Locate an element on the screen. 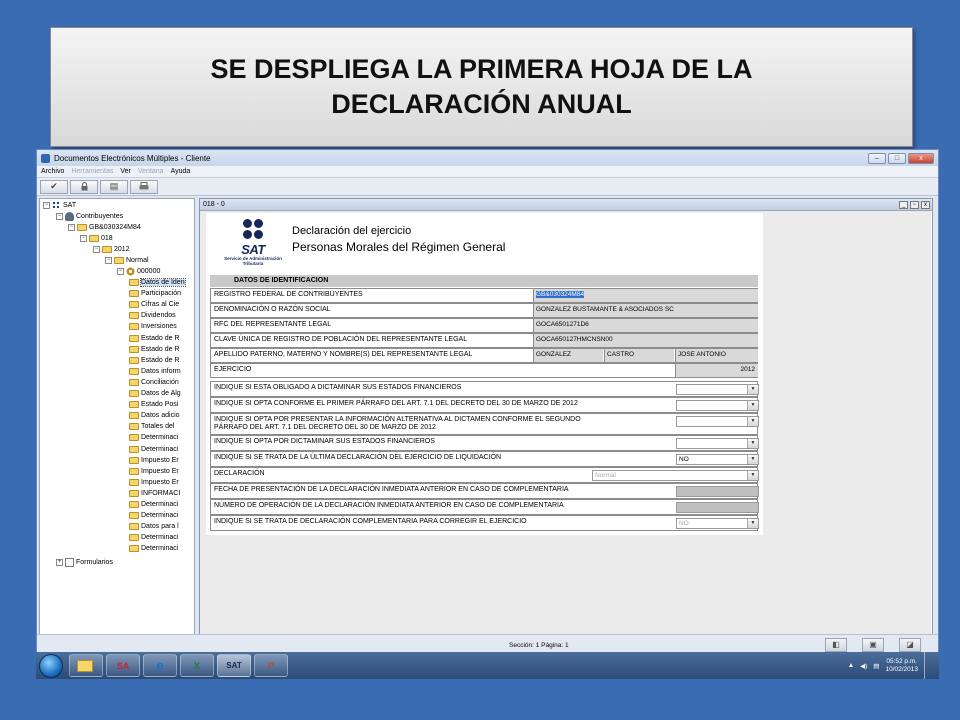  curp-field: GOCA650127HMCNSN00 is located at coordinates (645, 340).